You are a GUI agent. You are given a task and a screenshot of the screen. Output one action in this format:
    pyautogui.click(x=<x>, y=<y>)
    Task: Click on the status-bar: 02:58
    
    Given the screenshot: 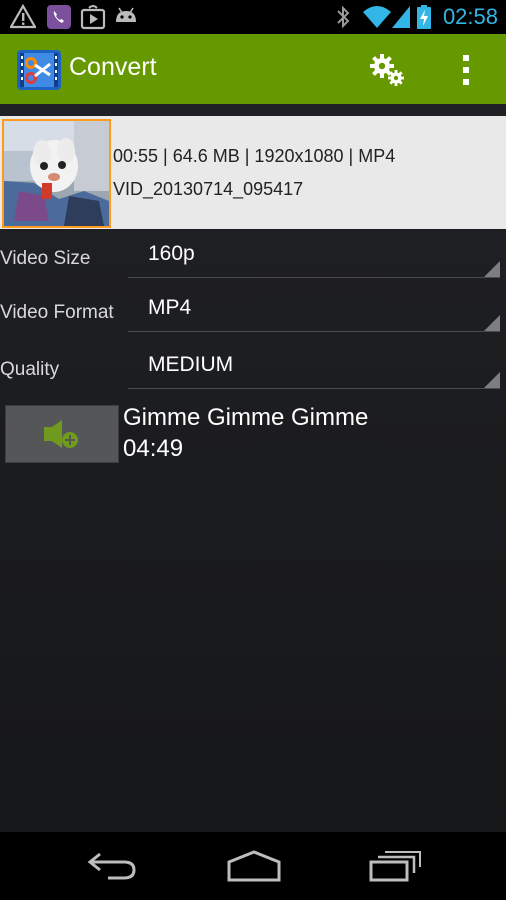 What is the action you would take?
    pyautogui.click(x=253, y=17)
    